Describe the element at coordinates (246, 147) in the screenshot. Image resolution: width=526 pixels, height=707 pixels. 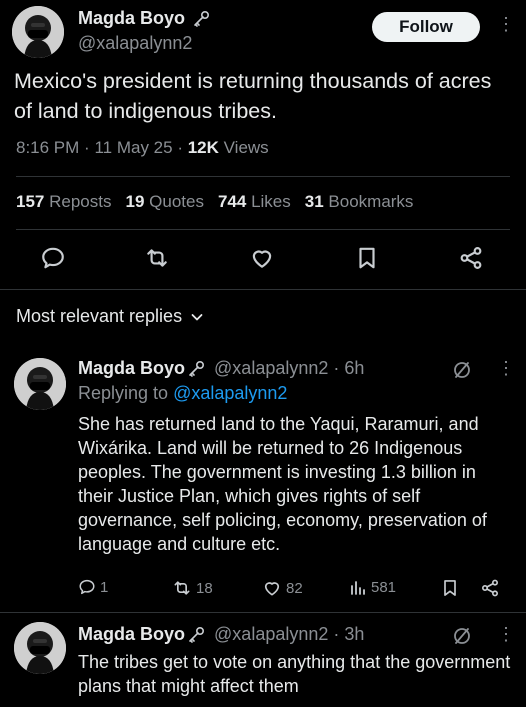
I see `views-label: Views` at that location.